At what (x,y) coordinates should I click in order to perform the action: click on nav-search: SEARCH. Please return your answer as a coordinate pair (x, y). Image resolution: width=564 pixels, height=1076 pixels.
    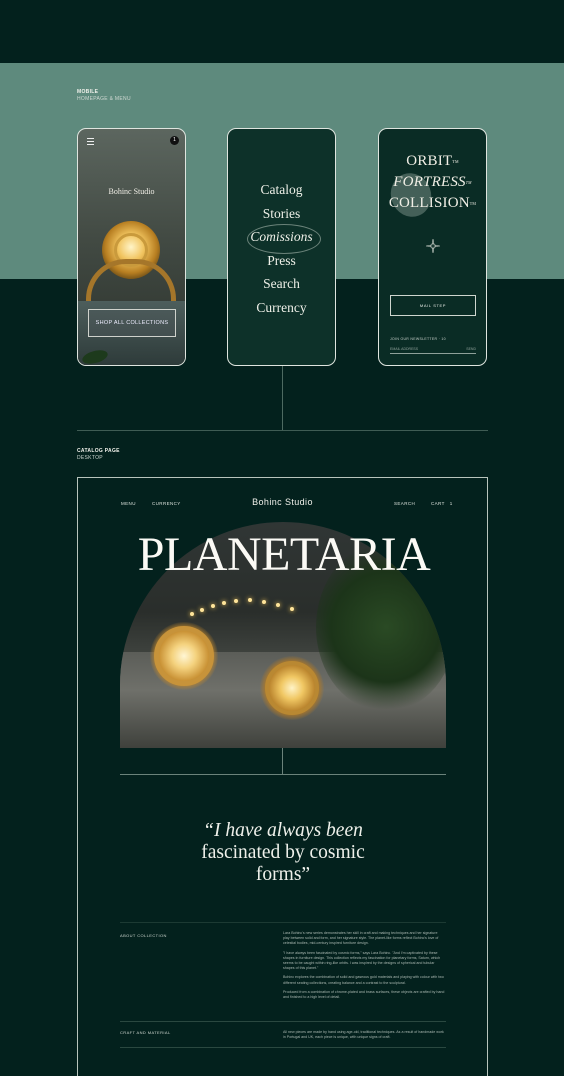
    Looking at the image, I should click on (404, 503).